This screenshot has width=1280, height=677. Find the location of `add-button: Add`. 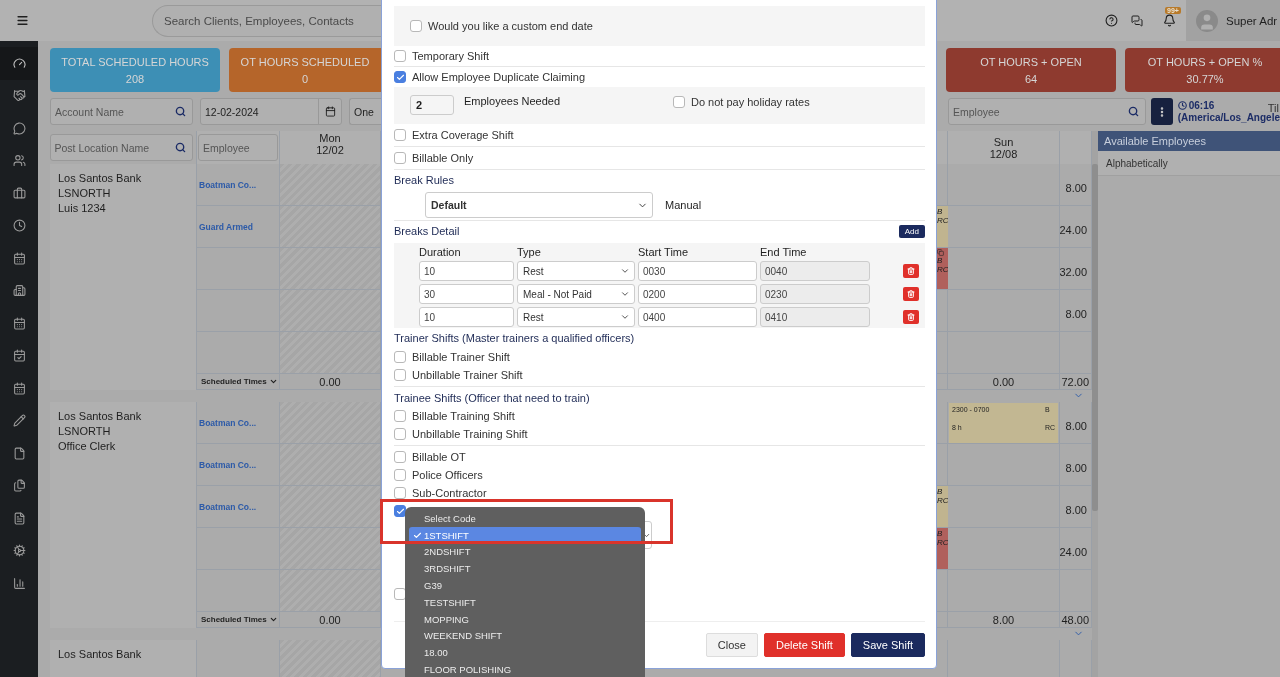

add-button: Add is located at coordinates (911, 231).